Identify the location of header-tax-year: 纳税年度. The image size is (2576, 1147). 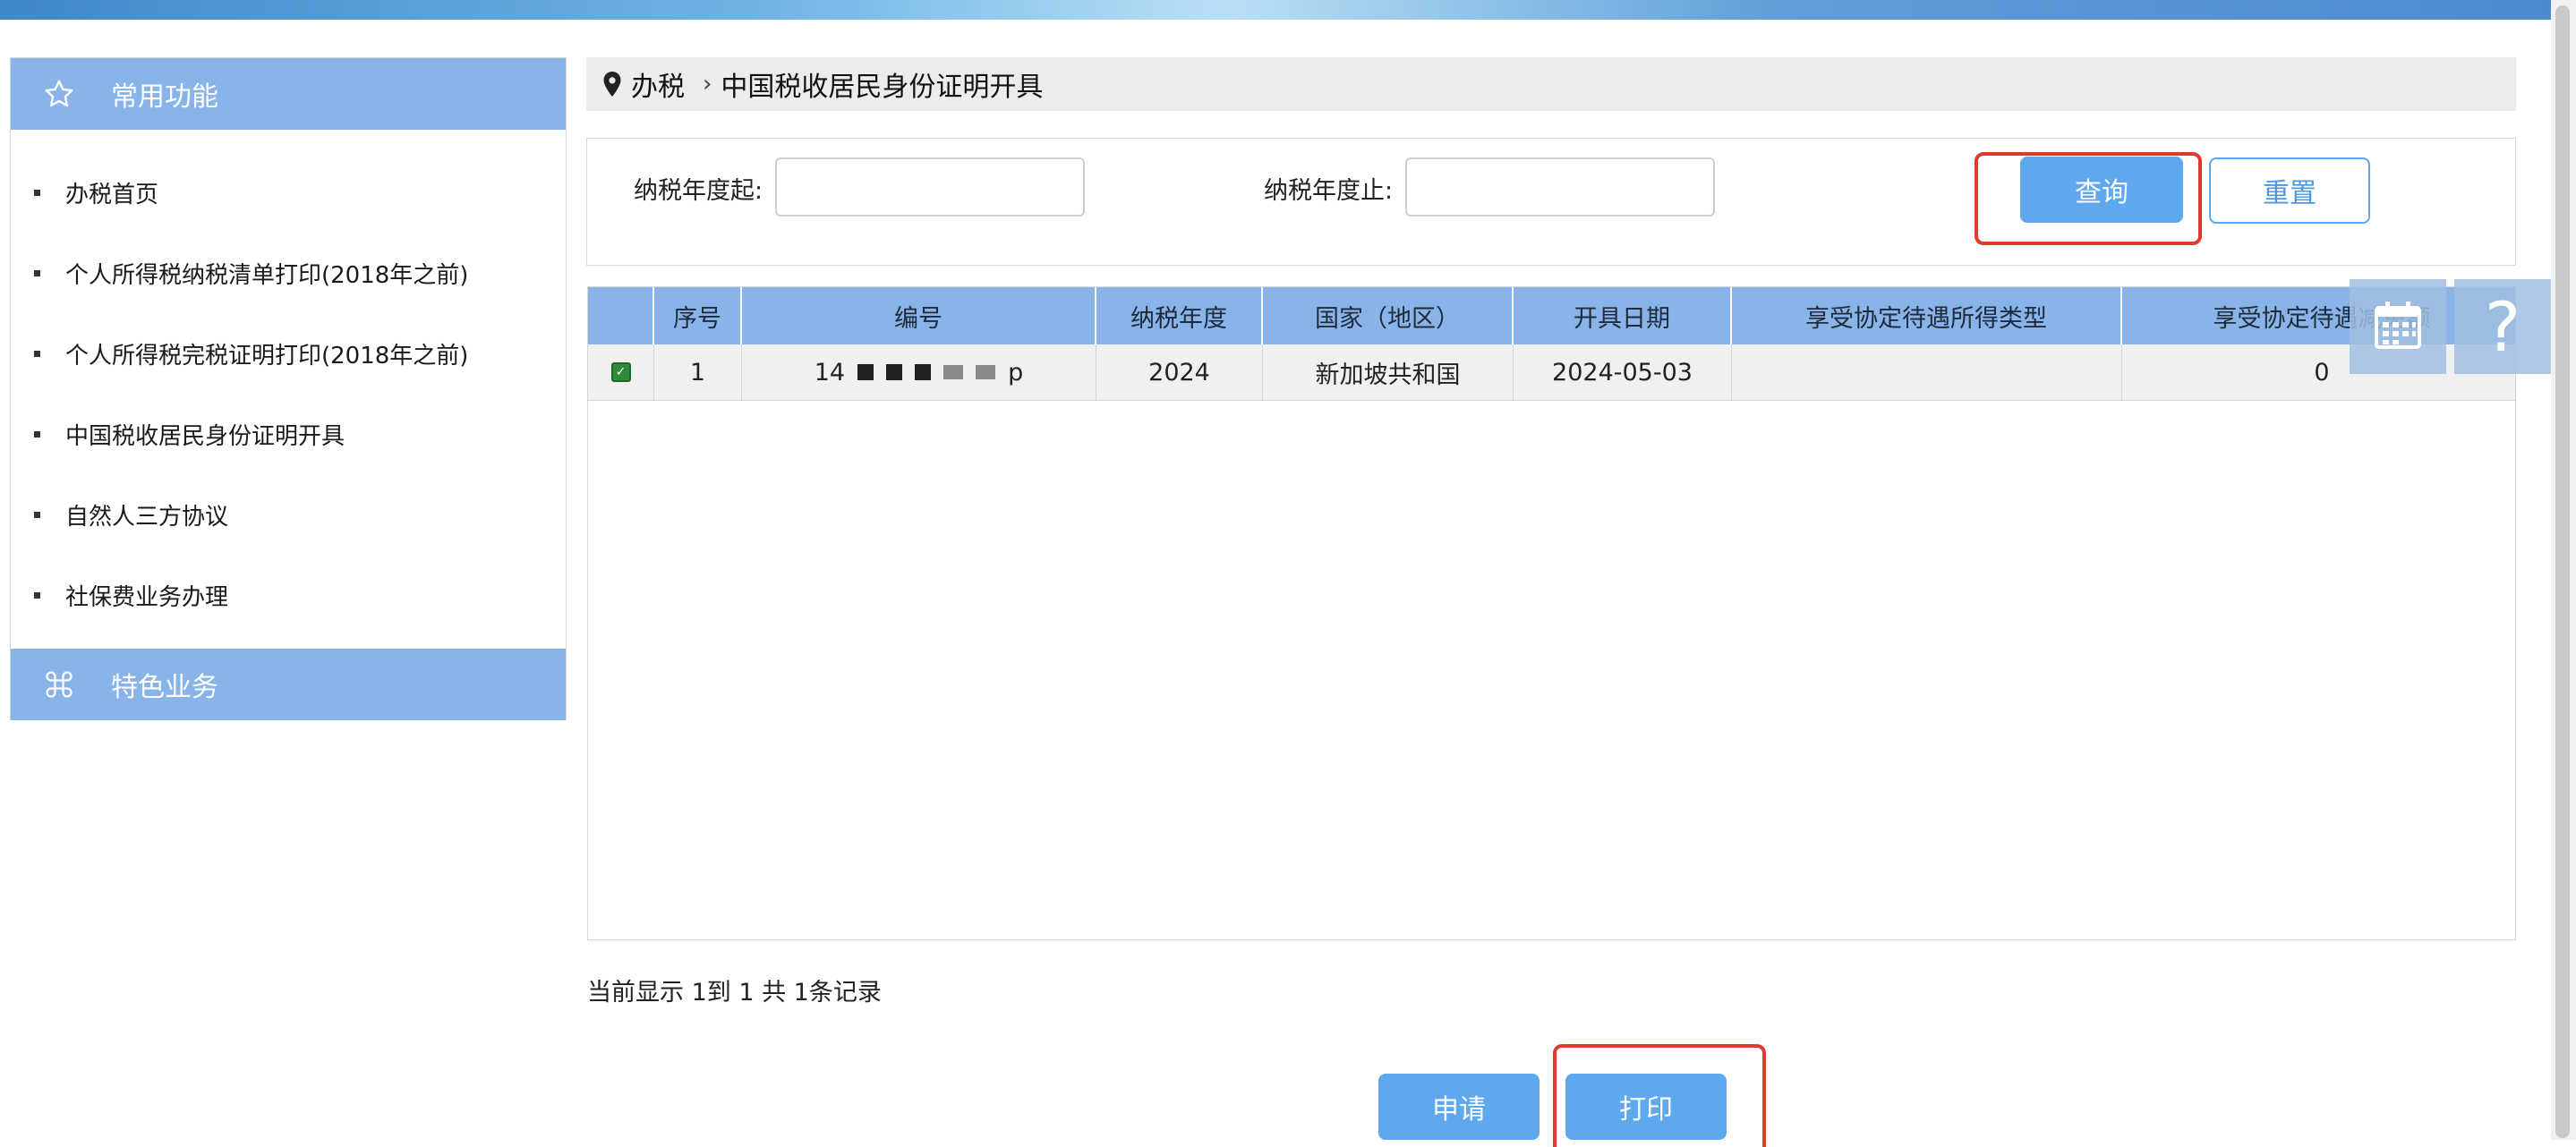
(1179, 315).